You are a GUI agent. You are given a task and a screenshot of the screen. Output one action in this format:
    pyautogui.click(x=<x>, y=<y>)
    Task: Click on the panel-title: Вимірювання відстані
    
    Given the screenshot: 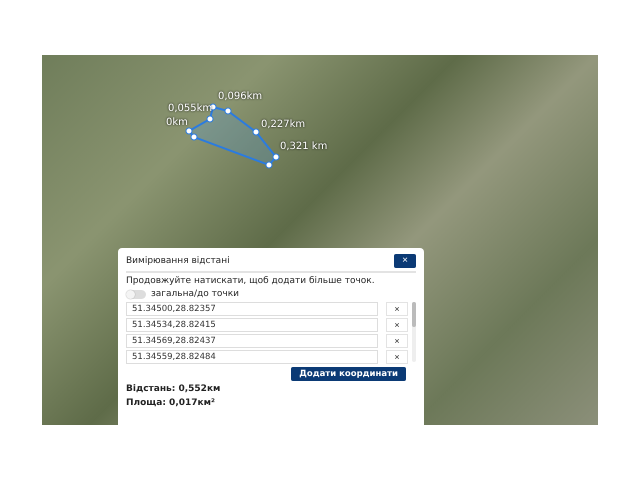 What is the action you would take?
    pyautogui.click(x=178, y=261)
    